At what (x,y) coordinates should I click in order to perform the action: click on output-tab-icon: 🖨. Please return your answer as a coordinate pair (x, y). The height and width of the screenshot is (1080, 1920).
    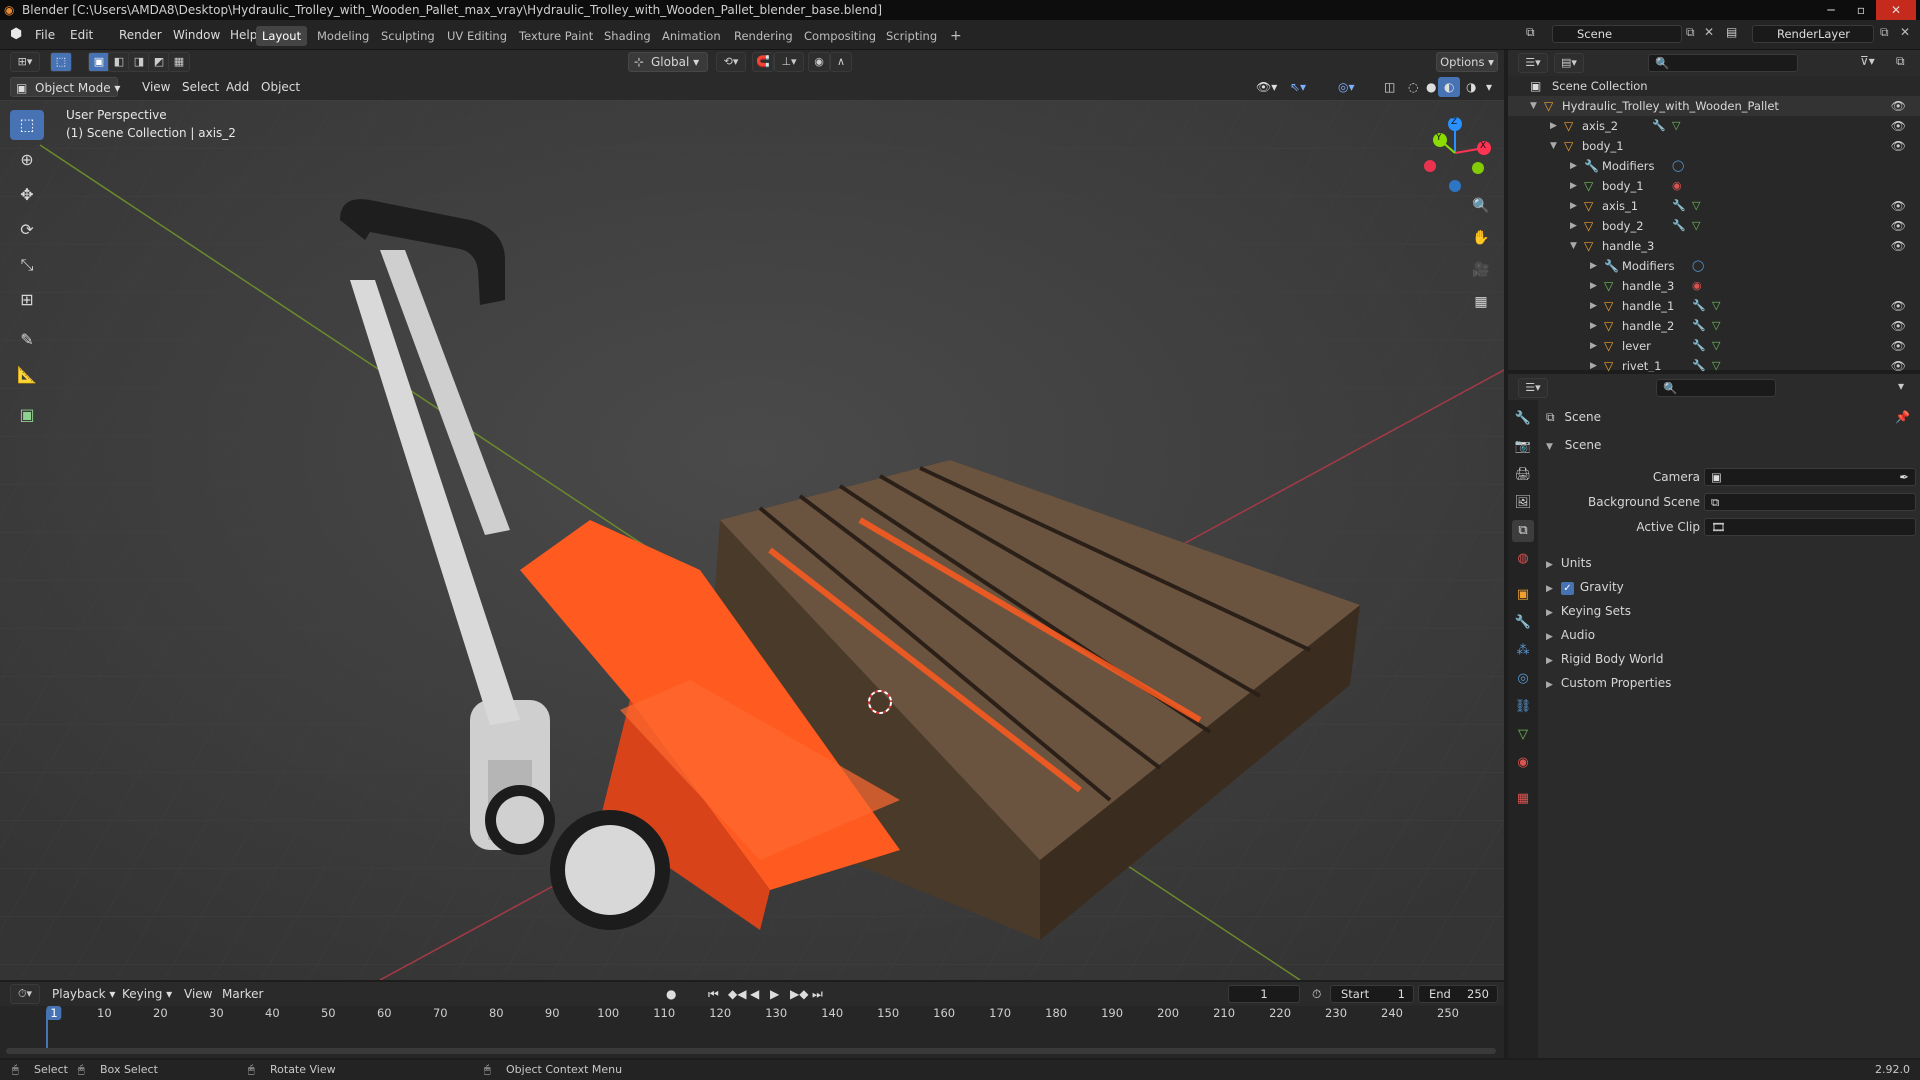
    Looking at the image, I should click on (1523, 475).